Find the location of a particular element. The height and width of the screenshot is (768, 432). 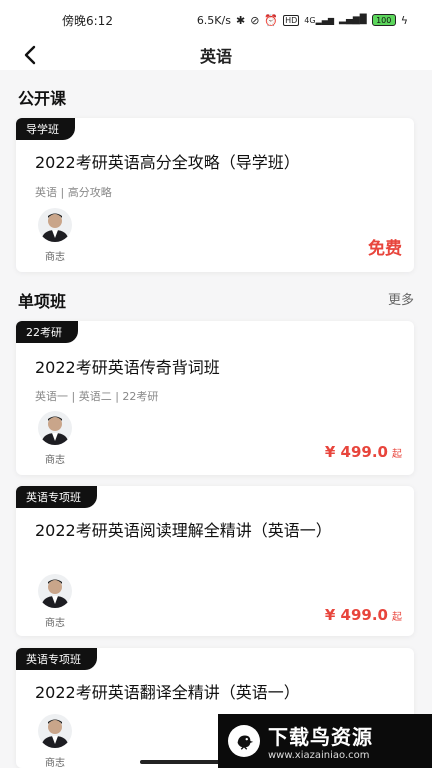

course-title: 2022考研英语传奇背词班 is located at coordinates (127, 367).